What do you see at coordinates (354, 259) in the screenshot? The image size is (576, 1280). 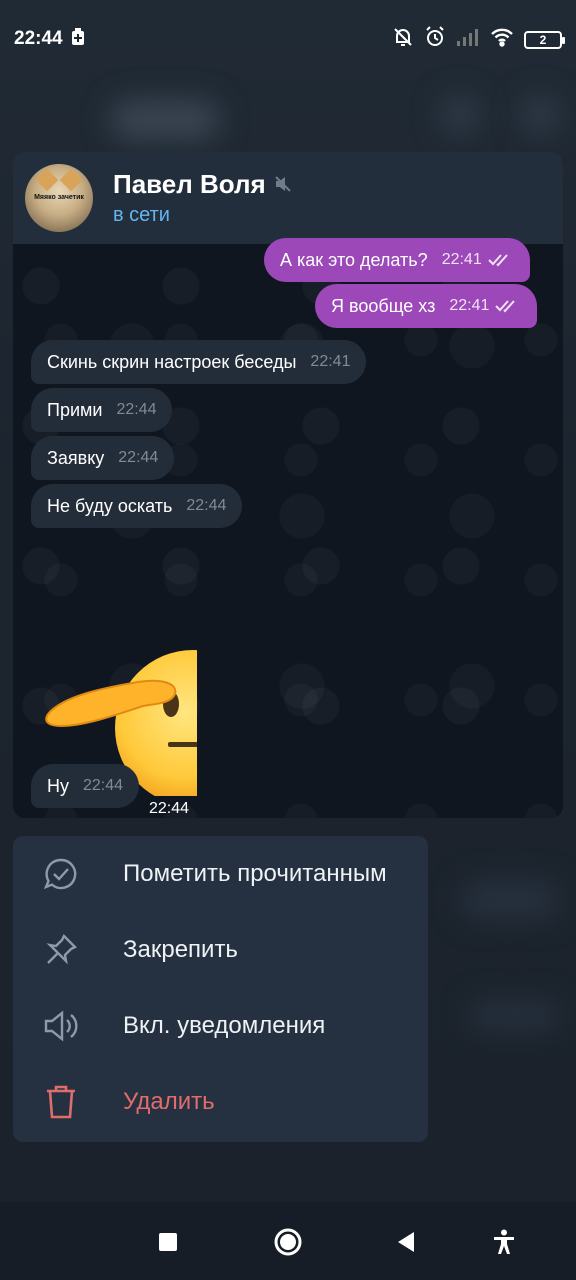 I see `message-text: А как это делать?` at bounding box center [354, 259].